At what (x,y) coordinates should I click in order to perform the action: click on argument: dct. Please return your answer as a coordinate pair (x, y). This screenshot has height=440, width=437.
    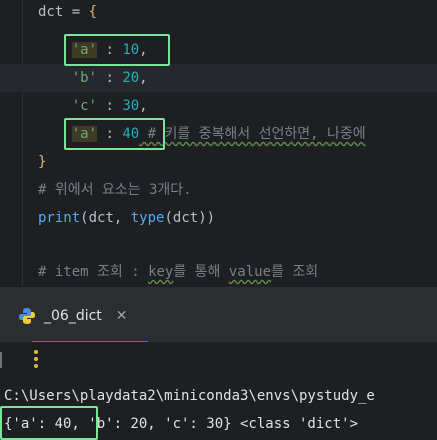
    Looking at the image, I should click on (185, 218).